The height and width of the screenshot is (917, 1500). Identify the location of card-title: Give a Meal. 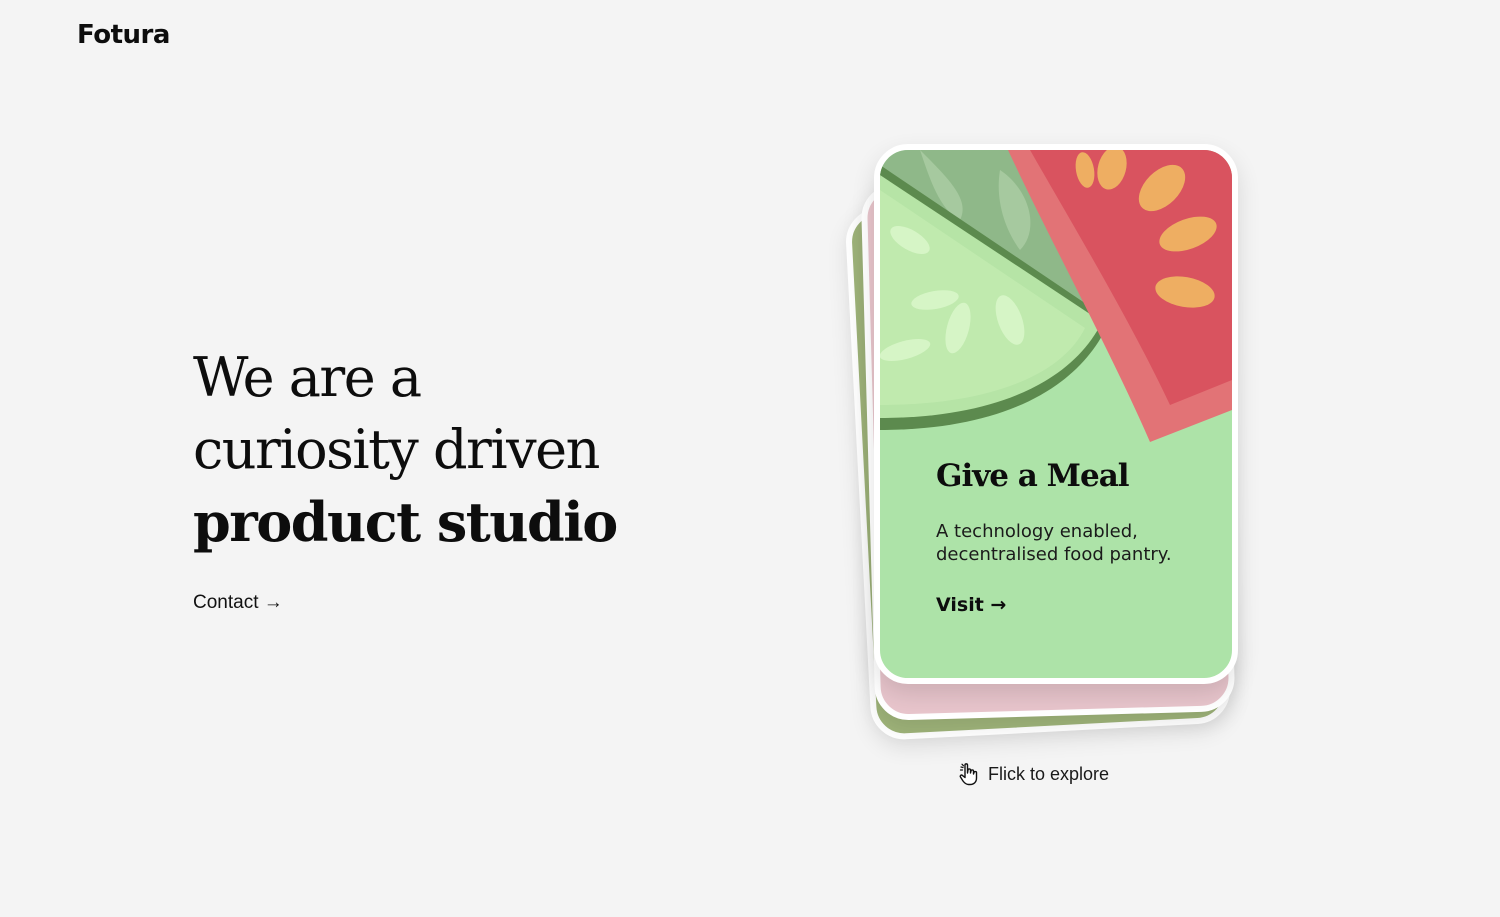
(1033, 476).